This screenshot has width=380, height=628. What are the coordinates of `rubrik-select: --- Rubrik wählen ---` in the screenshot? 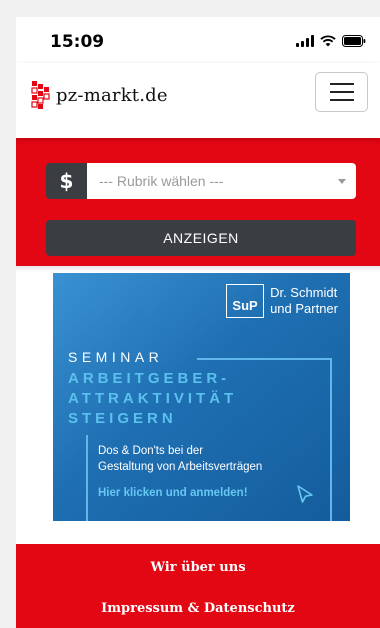 It's located at (221, 181).